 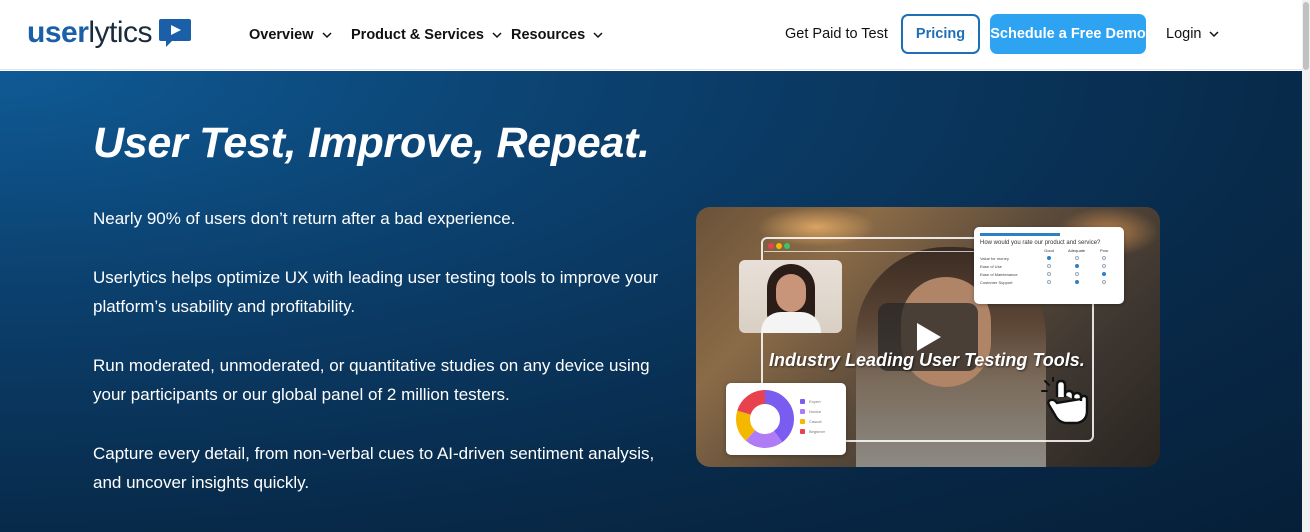 I want to click on nav-overview: Overview, so click(x=290, y=35).